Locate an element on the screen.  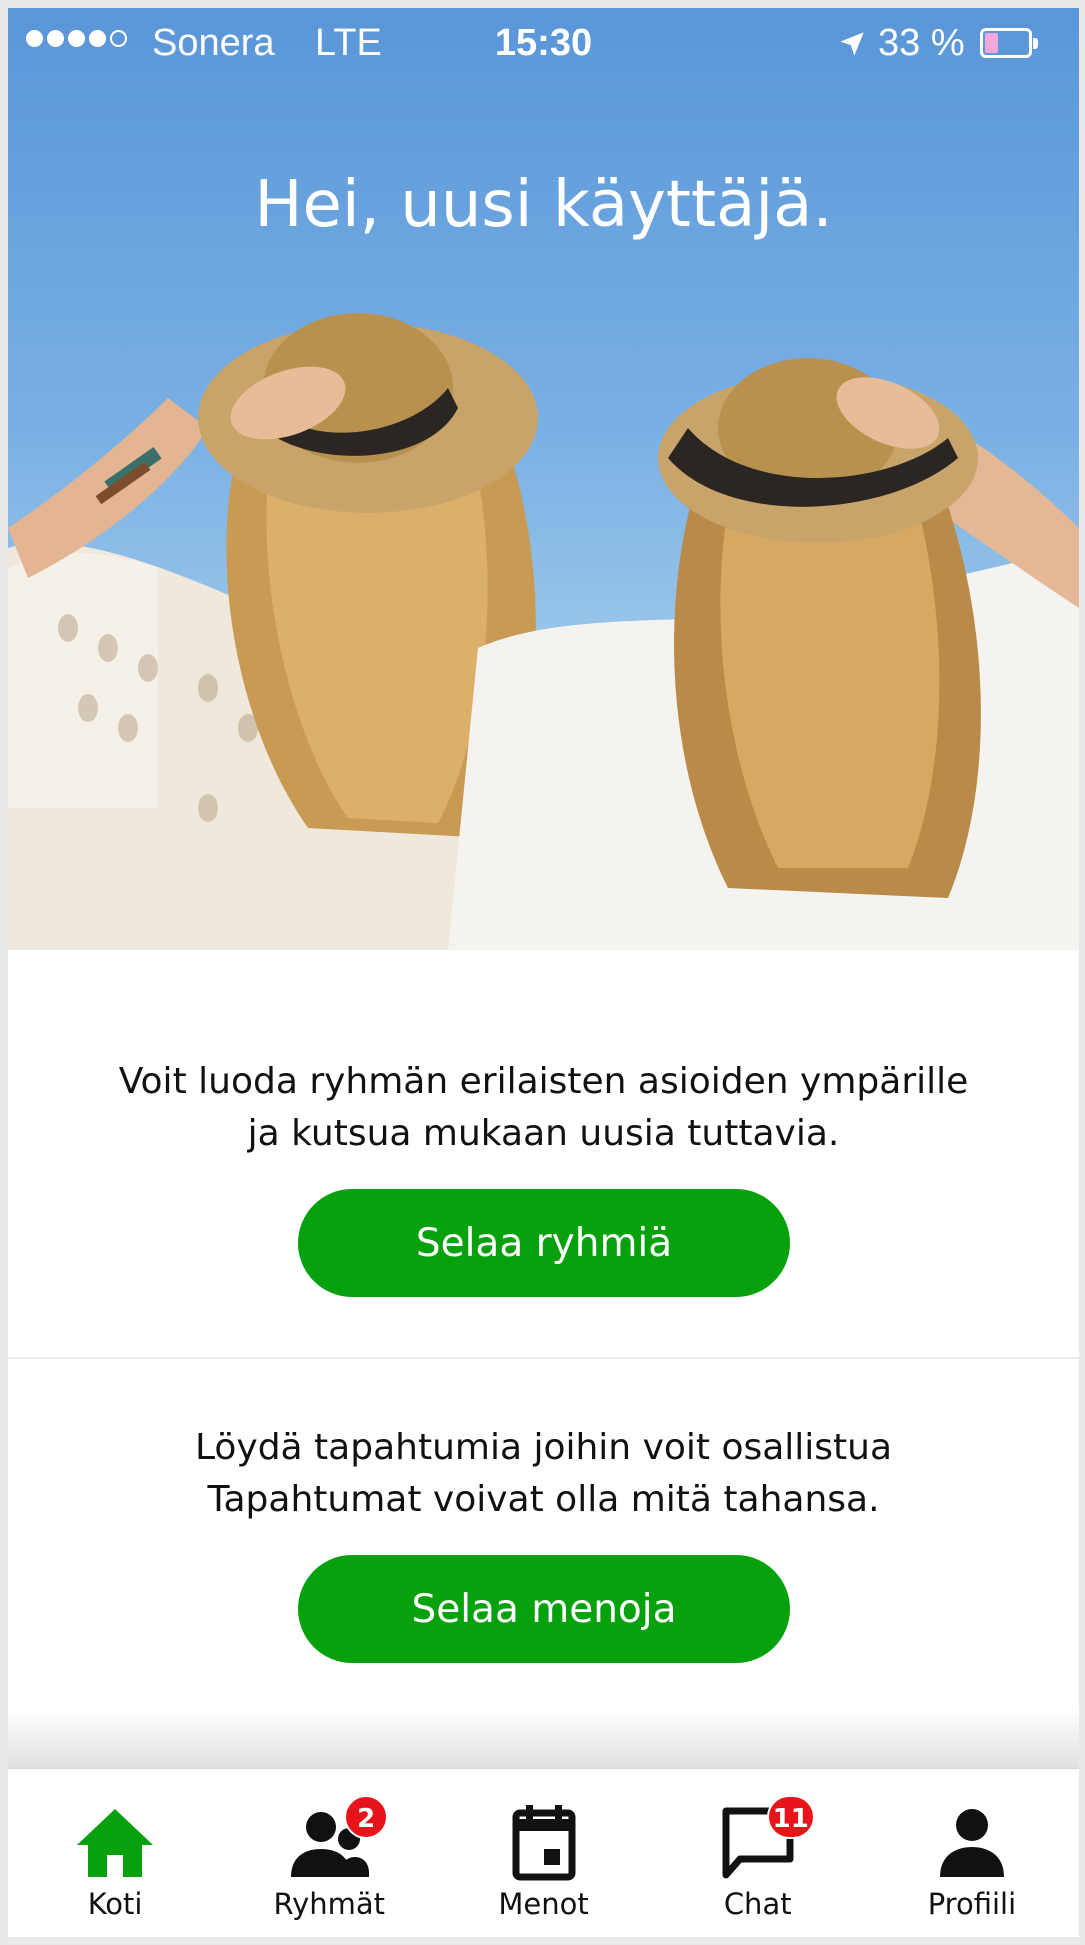
groups-badge: 2 is located at coordinates (366, 1817).